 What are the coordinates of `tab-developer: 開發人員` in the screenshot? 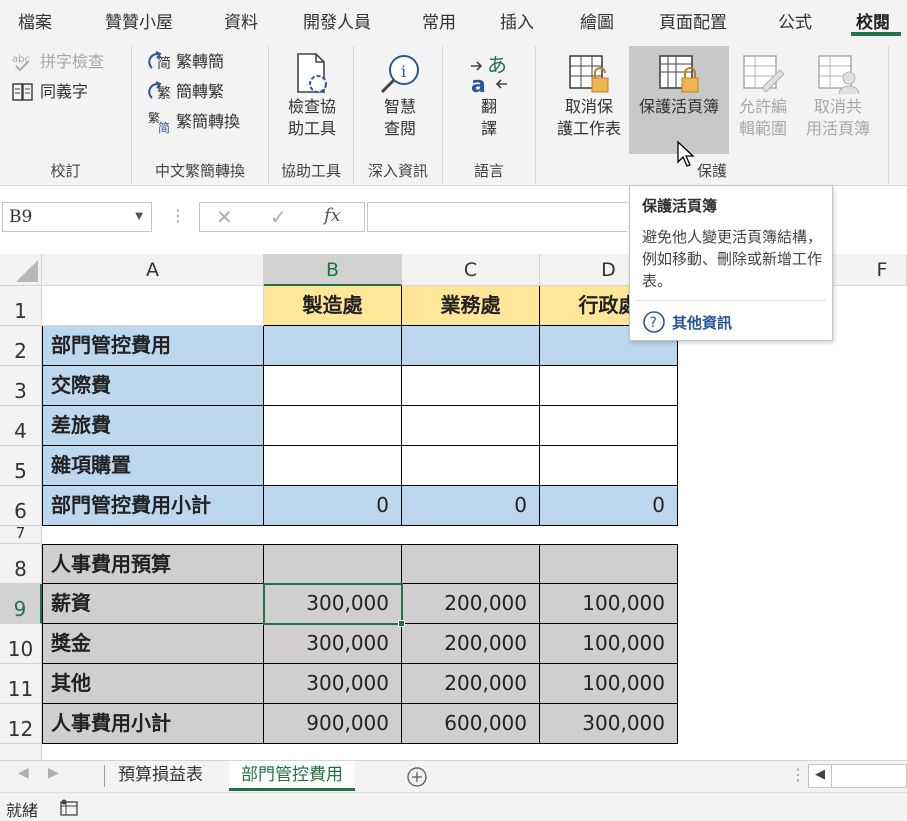 It's located at (337, 20).